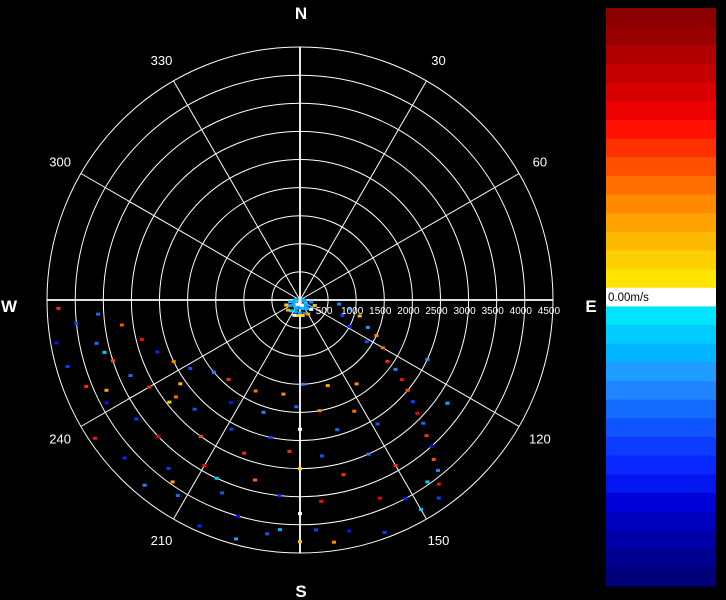 This screenshot has height=600, width=726. I want to click on range-tick-label: 3500, so click(493, 311).